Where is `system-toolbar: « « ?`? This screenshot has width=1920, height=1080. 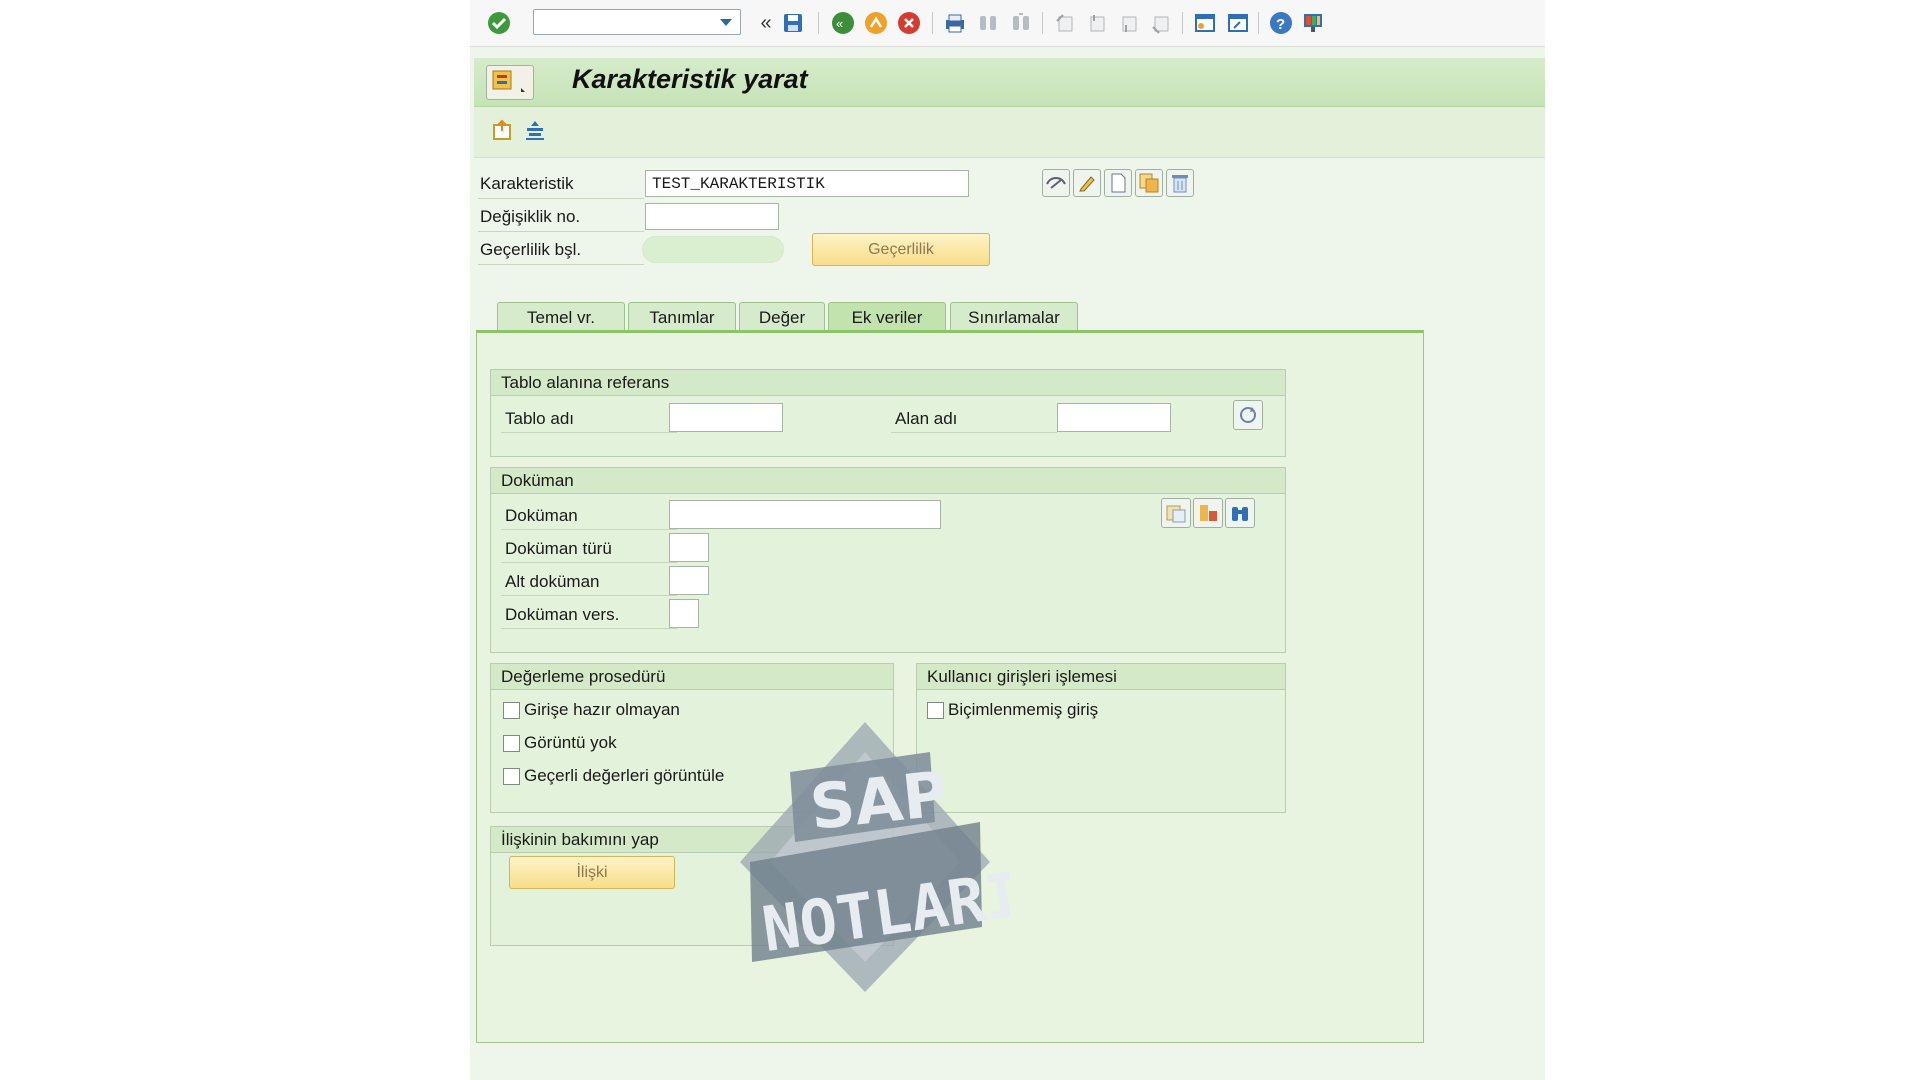
system-toolbar: « « ? is located at coordinates (1007, 23).